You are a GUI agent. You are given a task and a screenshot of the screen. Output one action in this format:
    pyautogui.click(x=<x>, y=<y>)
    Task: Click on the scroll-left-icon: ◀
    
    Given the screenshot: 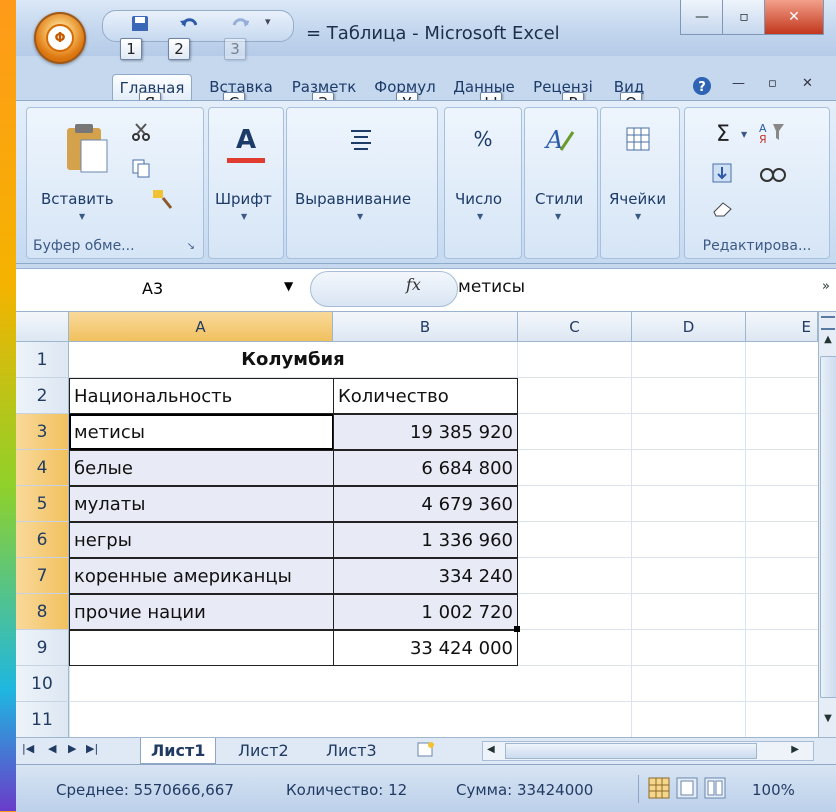 What is the action you would take?
    pyautogui.click(x=491, y=749)
    